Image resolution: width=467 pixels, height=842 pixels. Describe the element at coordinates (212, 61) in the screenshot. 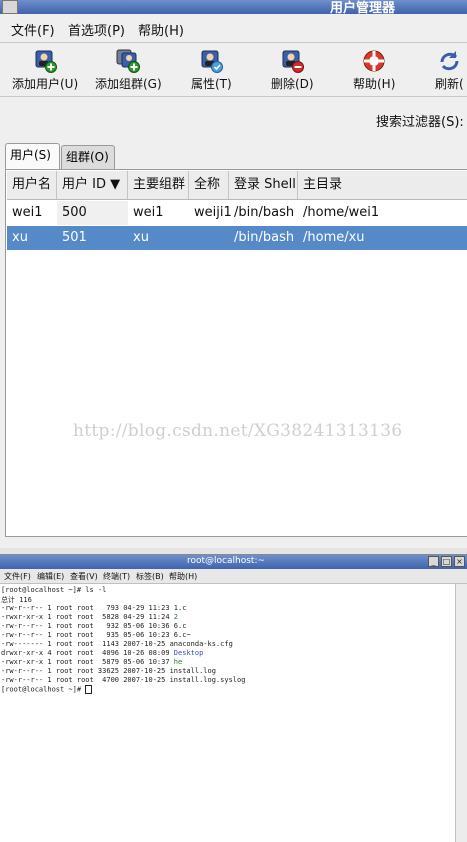

I see `properties-icon` at that location.